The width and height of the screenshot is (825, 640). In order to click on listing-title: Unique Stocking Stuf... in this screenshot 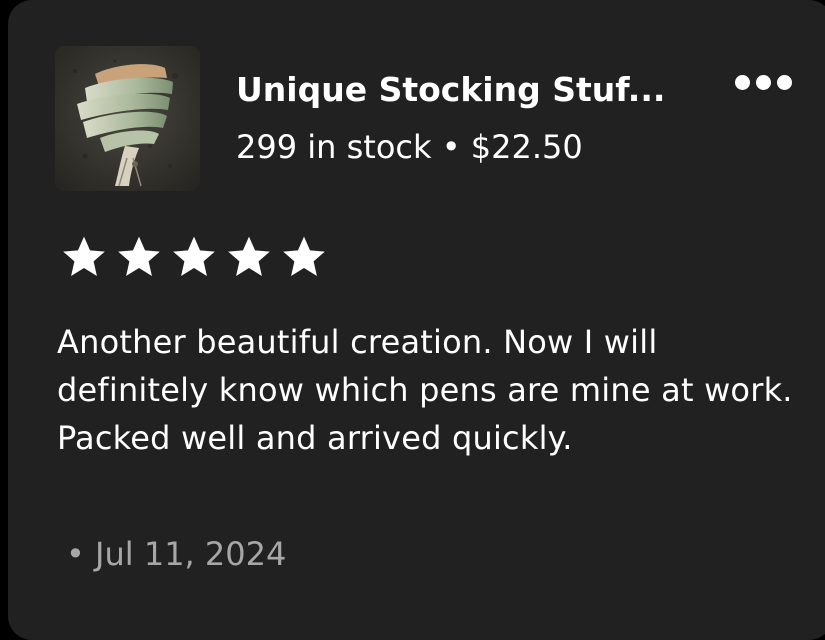, I will do `click(471, 90)`.